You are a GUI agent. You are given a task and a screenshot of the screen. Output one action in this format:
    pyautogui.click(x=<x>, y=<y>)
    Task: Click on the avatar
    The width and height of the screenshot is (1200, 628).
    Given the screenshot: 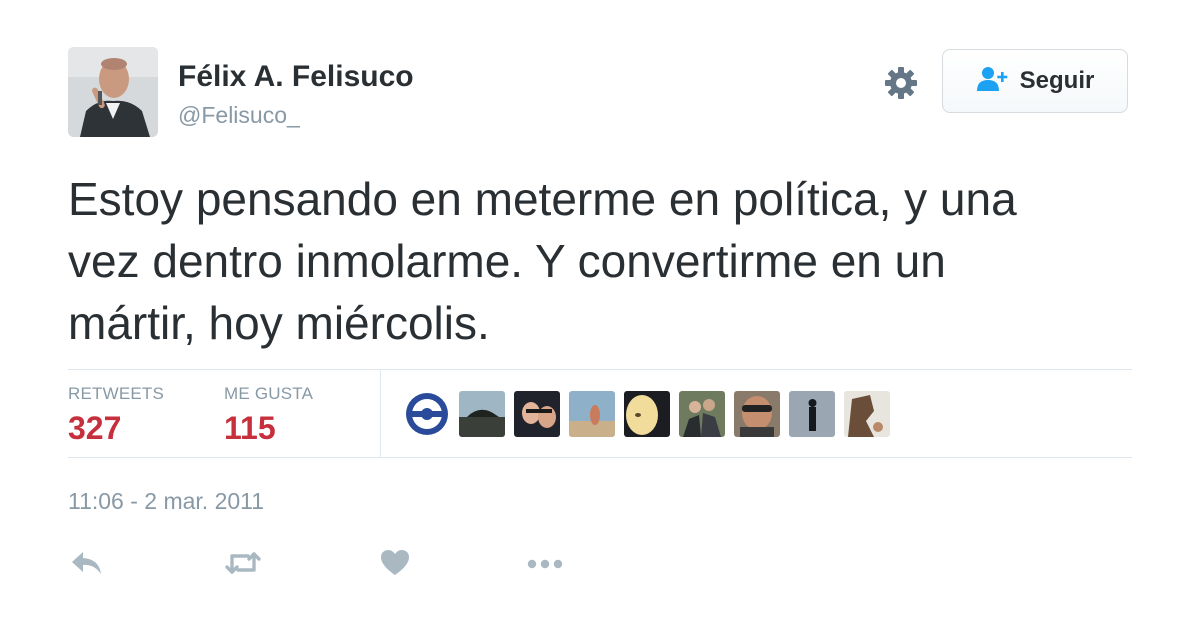 What is the action you would take?
    pyautogui.click(x=113, y=92)
    